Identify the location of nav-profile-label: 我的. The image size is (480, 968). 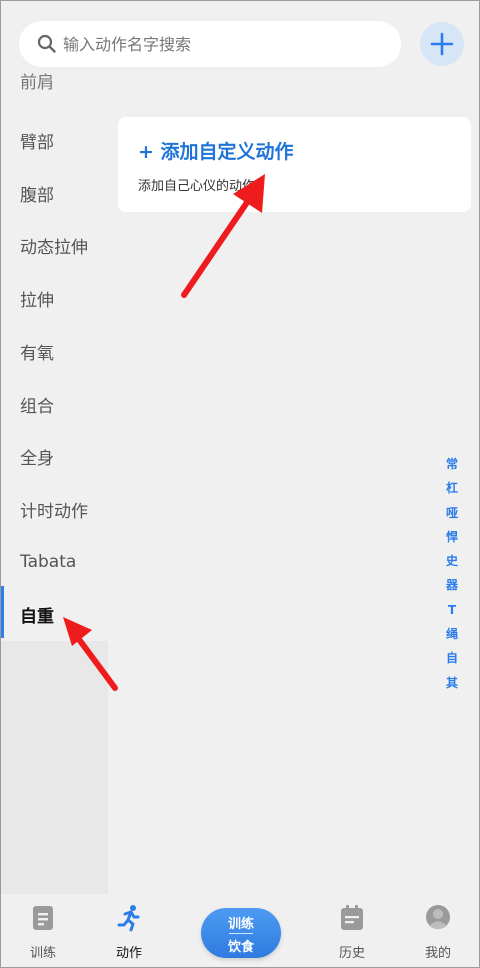
(437, 953).